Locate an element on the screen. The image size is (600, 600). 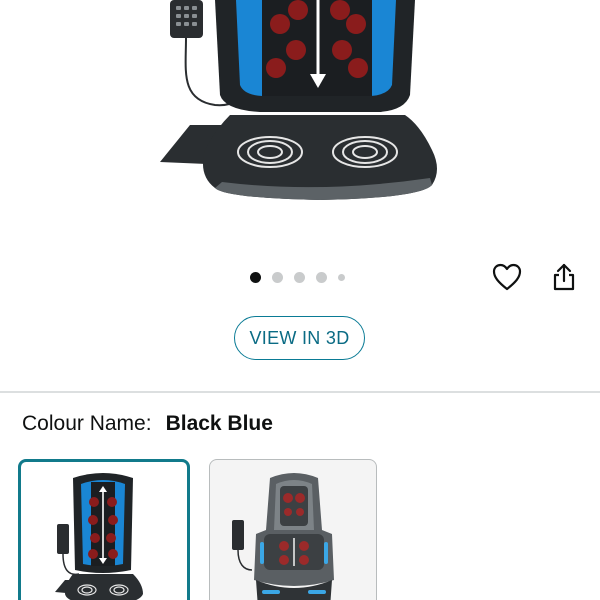
selected-colour-value: Black Blue is located at coordinates (219, 423).